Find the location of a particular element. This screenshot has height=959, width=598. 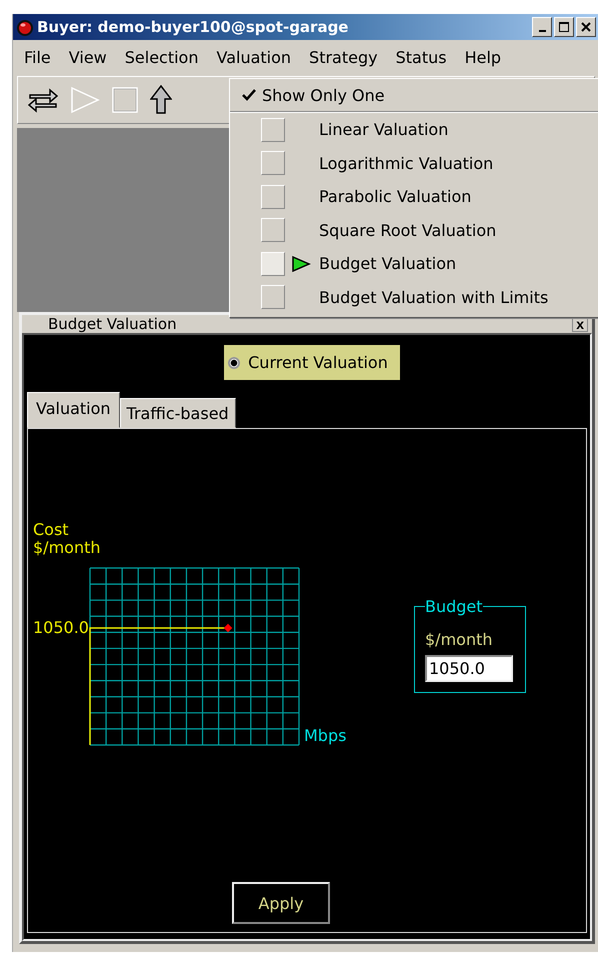

value-label: 1050.0 is located at coordinates (61, 627).